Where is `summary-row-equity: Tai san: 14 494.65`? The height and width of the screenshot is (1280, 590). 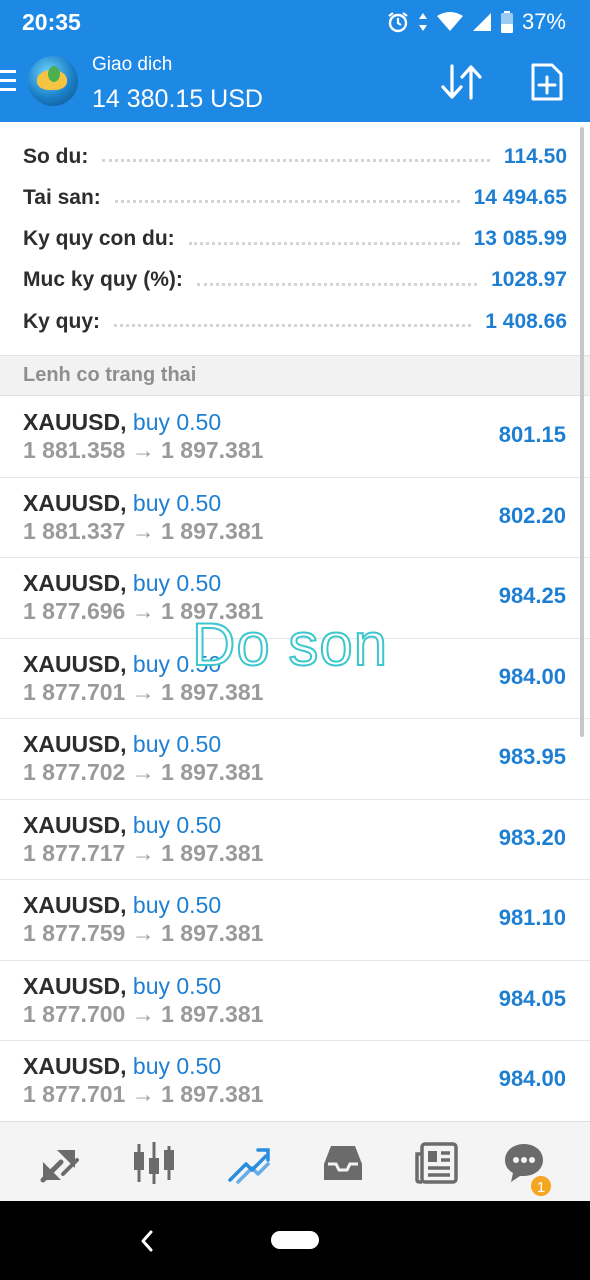
summary-row-equity: Tai san: 14 494.65 is located at coordinates (295, 197).